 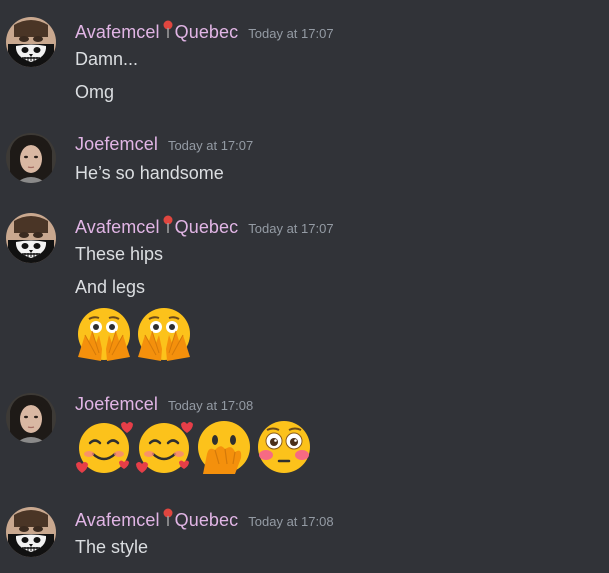 I want to click on message-text: These hips, so click(x=119, y=254).